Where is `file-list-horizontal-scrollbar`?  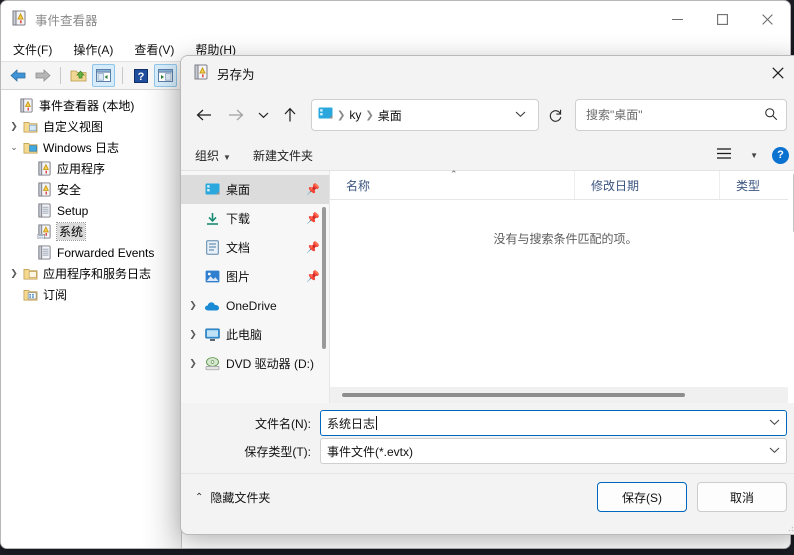 file-list-horizontal-scrollbar is located at coordinates (562, 395).